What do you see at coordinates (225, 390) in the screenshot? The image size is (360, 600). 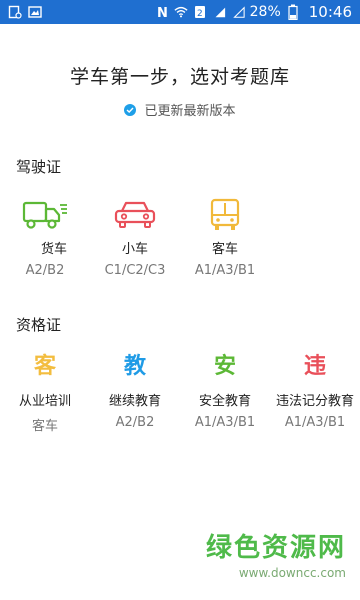 I see `qual-safety-education: 安 安全教育 A1/A3/B1` at bounding box center [225, 390].